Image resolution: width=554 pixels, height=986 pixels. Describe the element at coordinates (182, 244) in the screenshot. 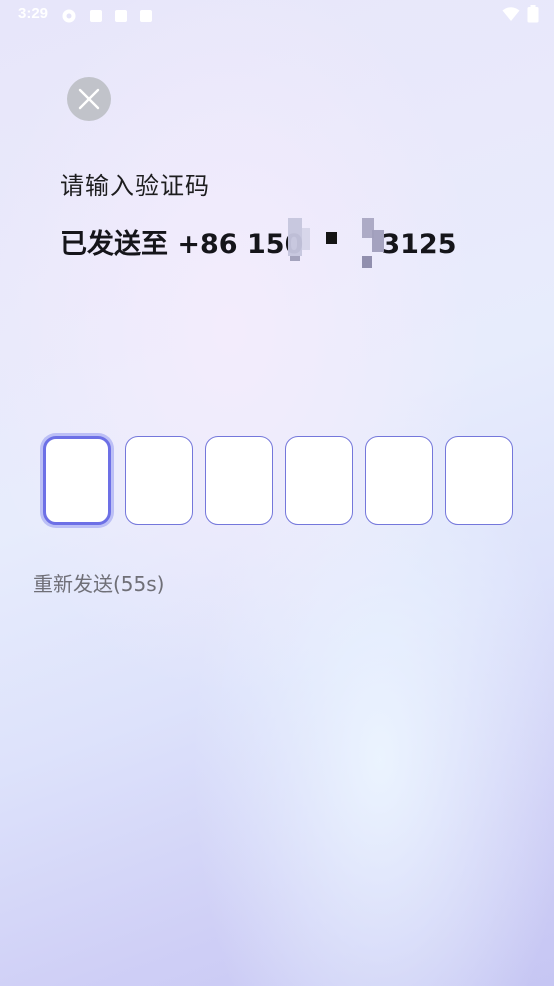

I see `sent-to-prefix: 已发送至 +86 150` at that location.